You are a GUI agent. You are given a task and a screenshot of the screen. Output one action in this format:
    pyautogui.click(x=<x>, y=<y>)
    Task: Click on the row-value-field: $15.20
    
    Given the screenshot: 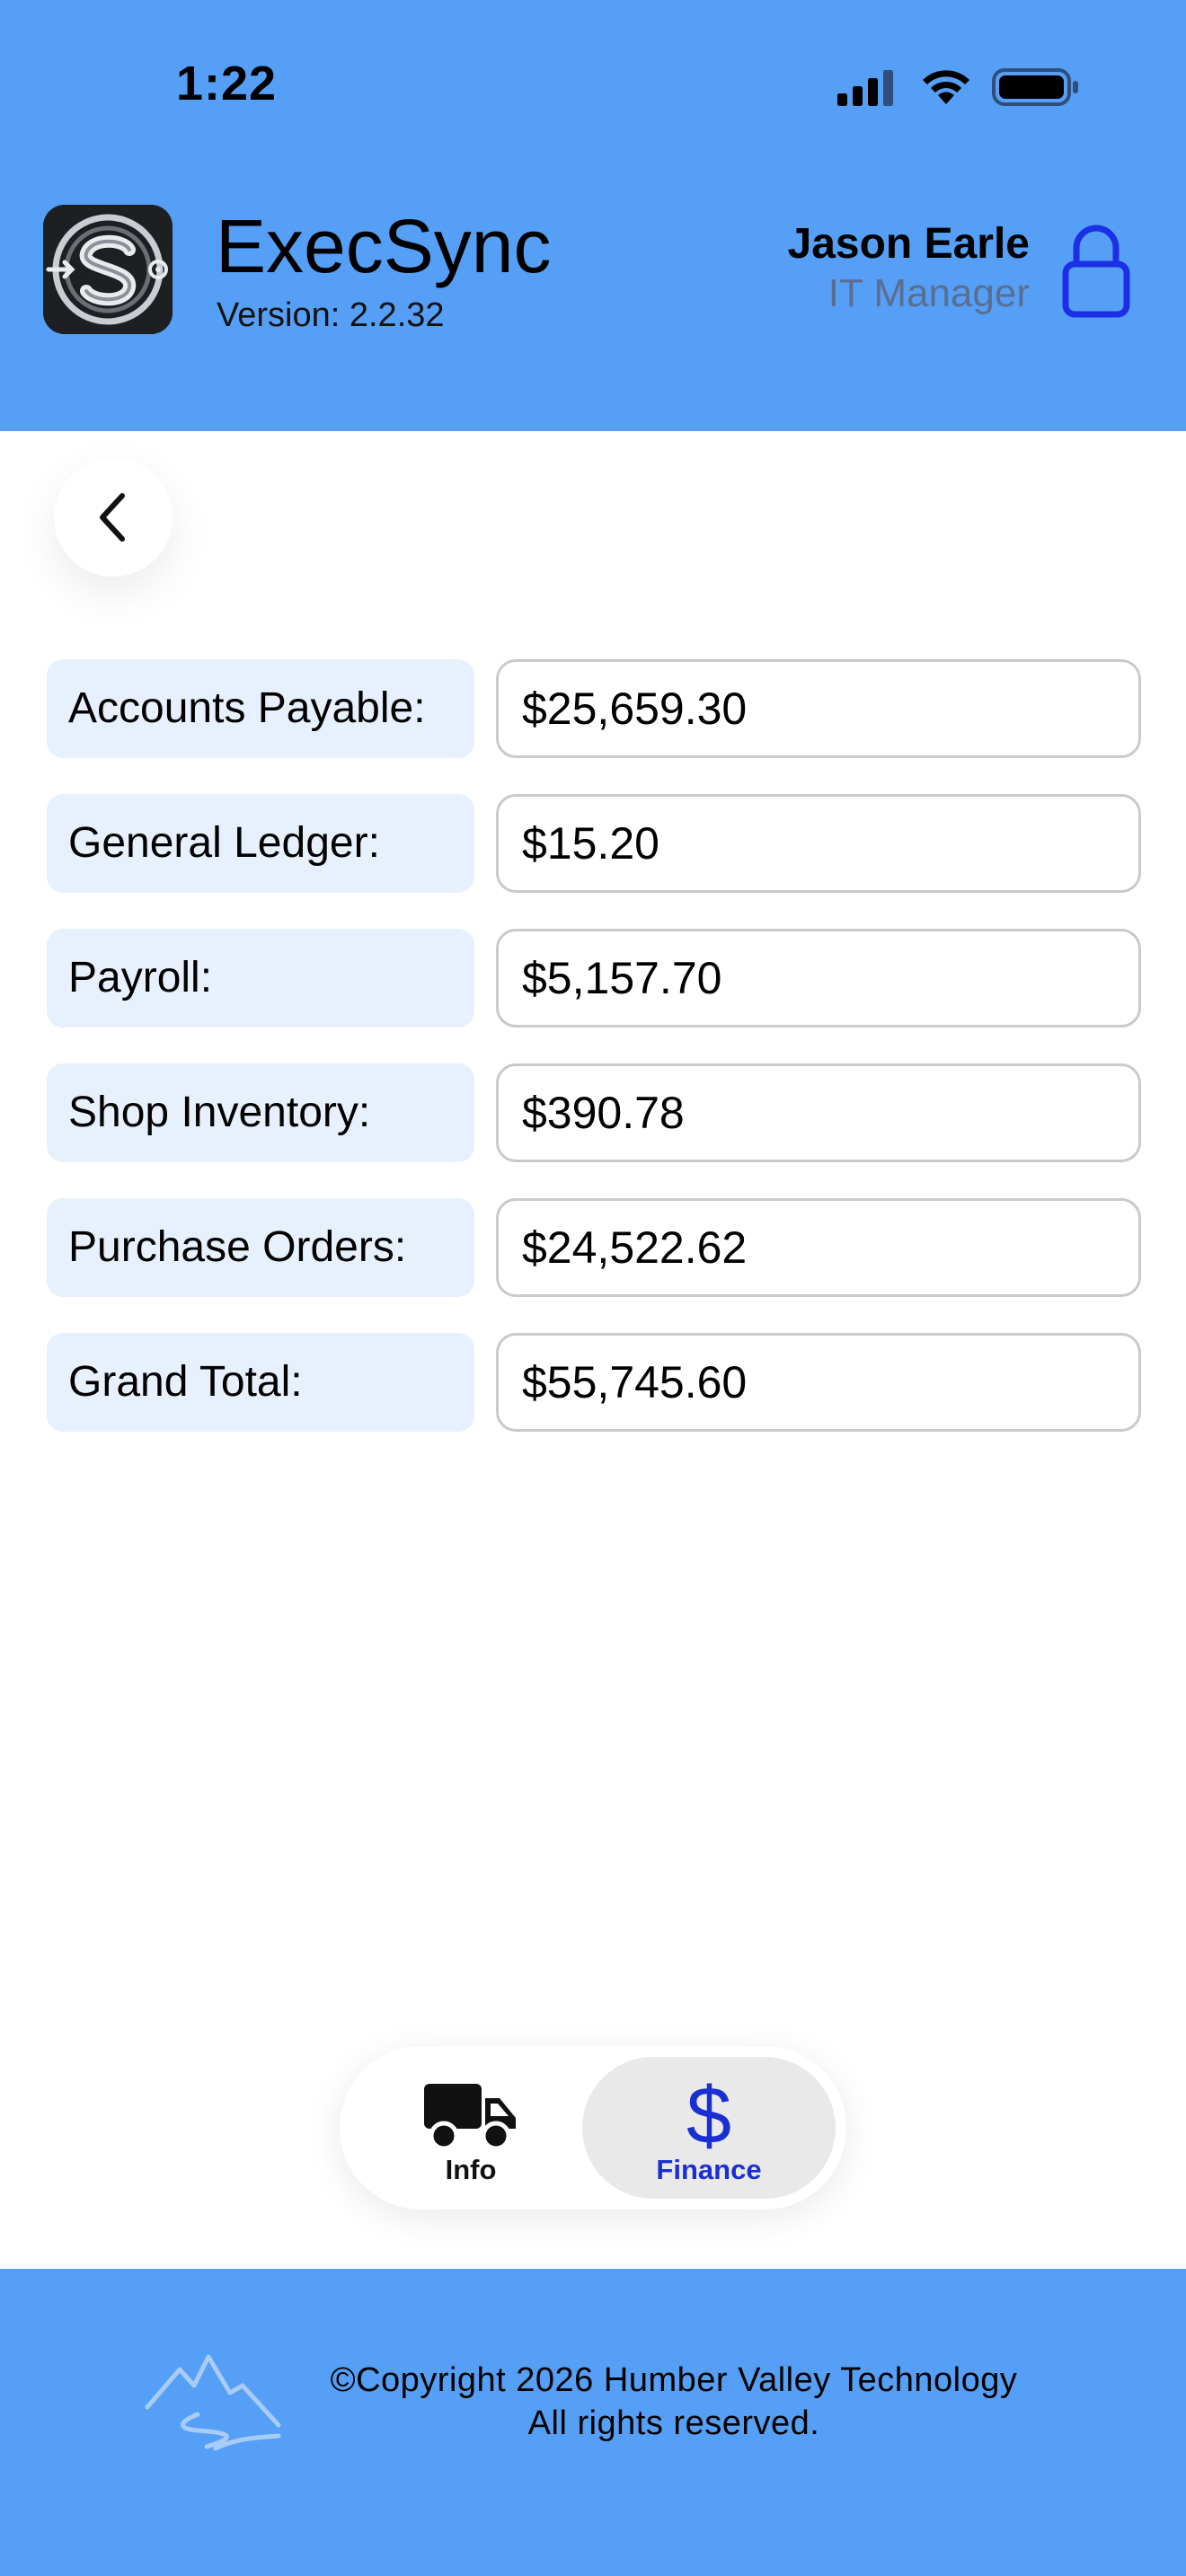 What is the action you would take?
    pyautogui.click(x=818, y=843)
    